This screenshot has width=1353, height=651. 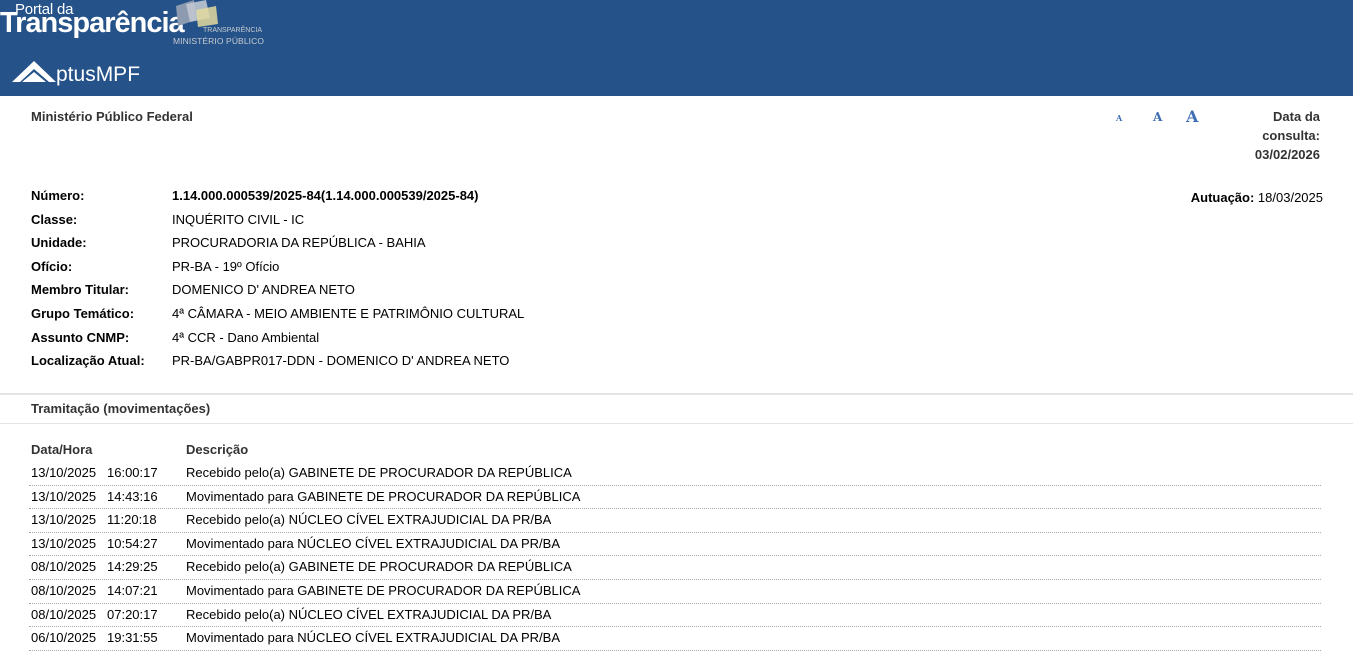 What do you see at coordinates (1119, 118) in the screenshot?
I see `font-size-small-button: A` at bounding box center [1119, 118].